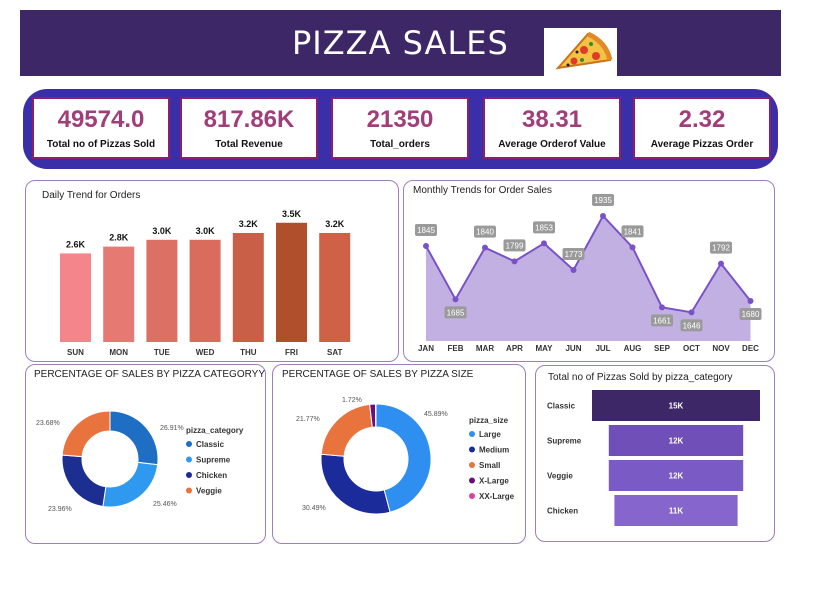 Image resolution: width=819 pixels, height=594 pixels. Describe the element at coordinates (210, 444) in the screenshot. I see `legend-label: Classic` at that location.